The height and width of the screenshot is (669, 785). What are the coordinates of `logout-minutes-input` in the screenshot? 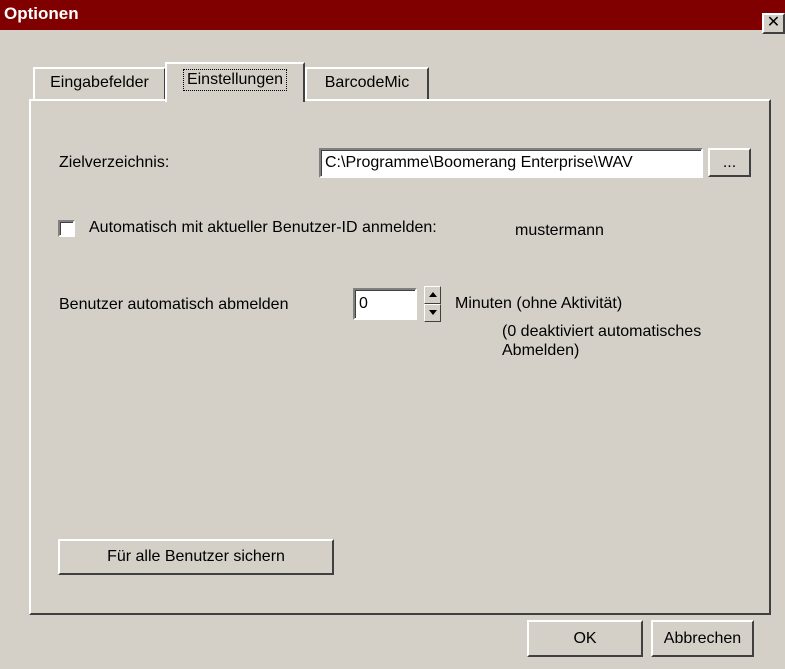 It's located at (385, 304).